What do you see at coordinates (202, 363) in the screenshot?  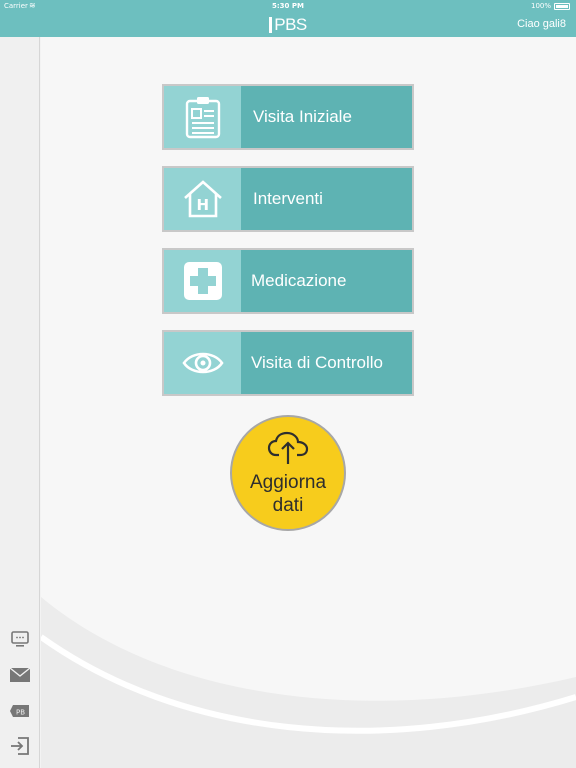 I see `eye-icon` at bounding box center [202, 363].